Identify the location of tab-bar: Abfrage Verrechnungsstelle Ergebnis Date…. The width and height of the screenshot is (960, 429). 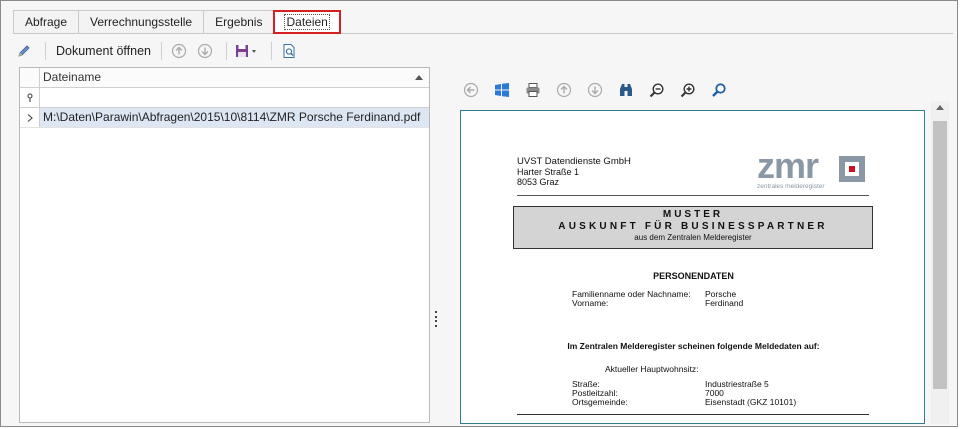
(177, 22).